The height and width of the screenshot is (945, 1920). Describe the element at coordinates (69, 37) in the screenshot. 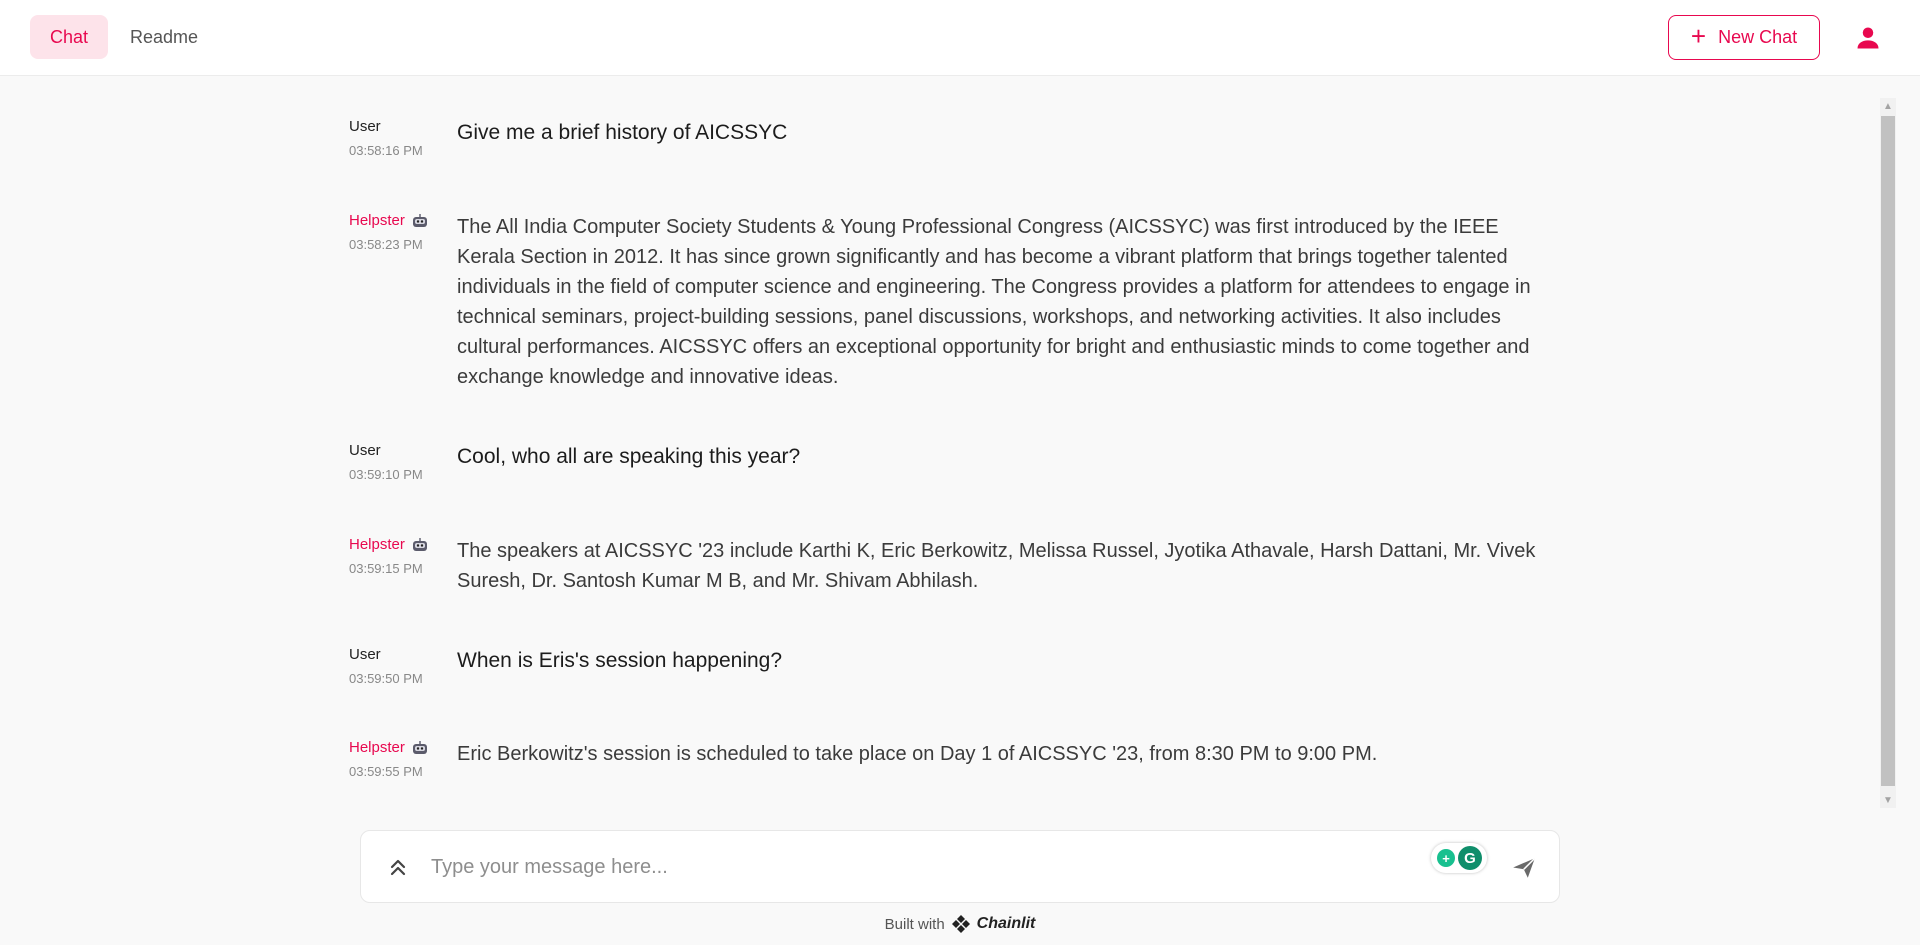

I see `tab-chat: Chat` at that location.